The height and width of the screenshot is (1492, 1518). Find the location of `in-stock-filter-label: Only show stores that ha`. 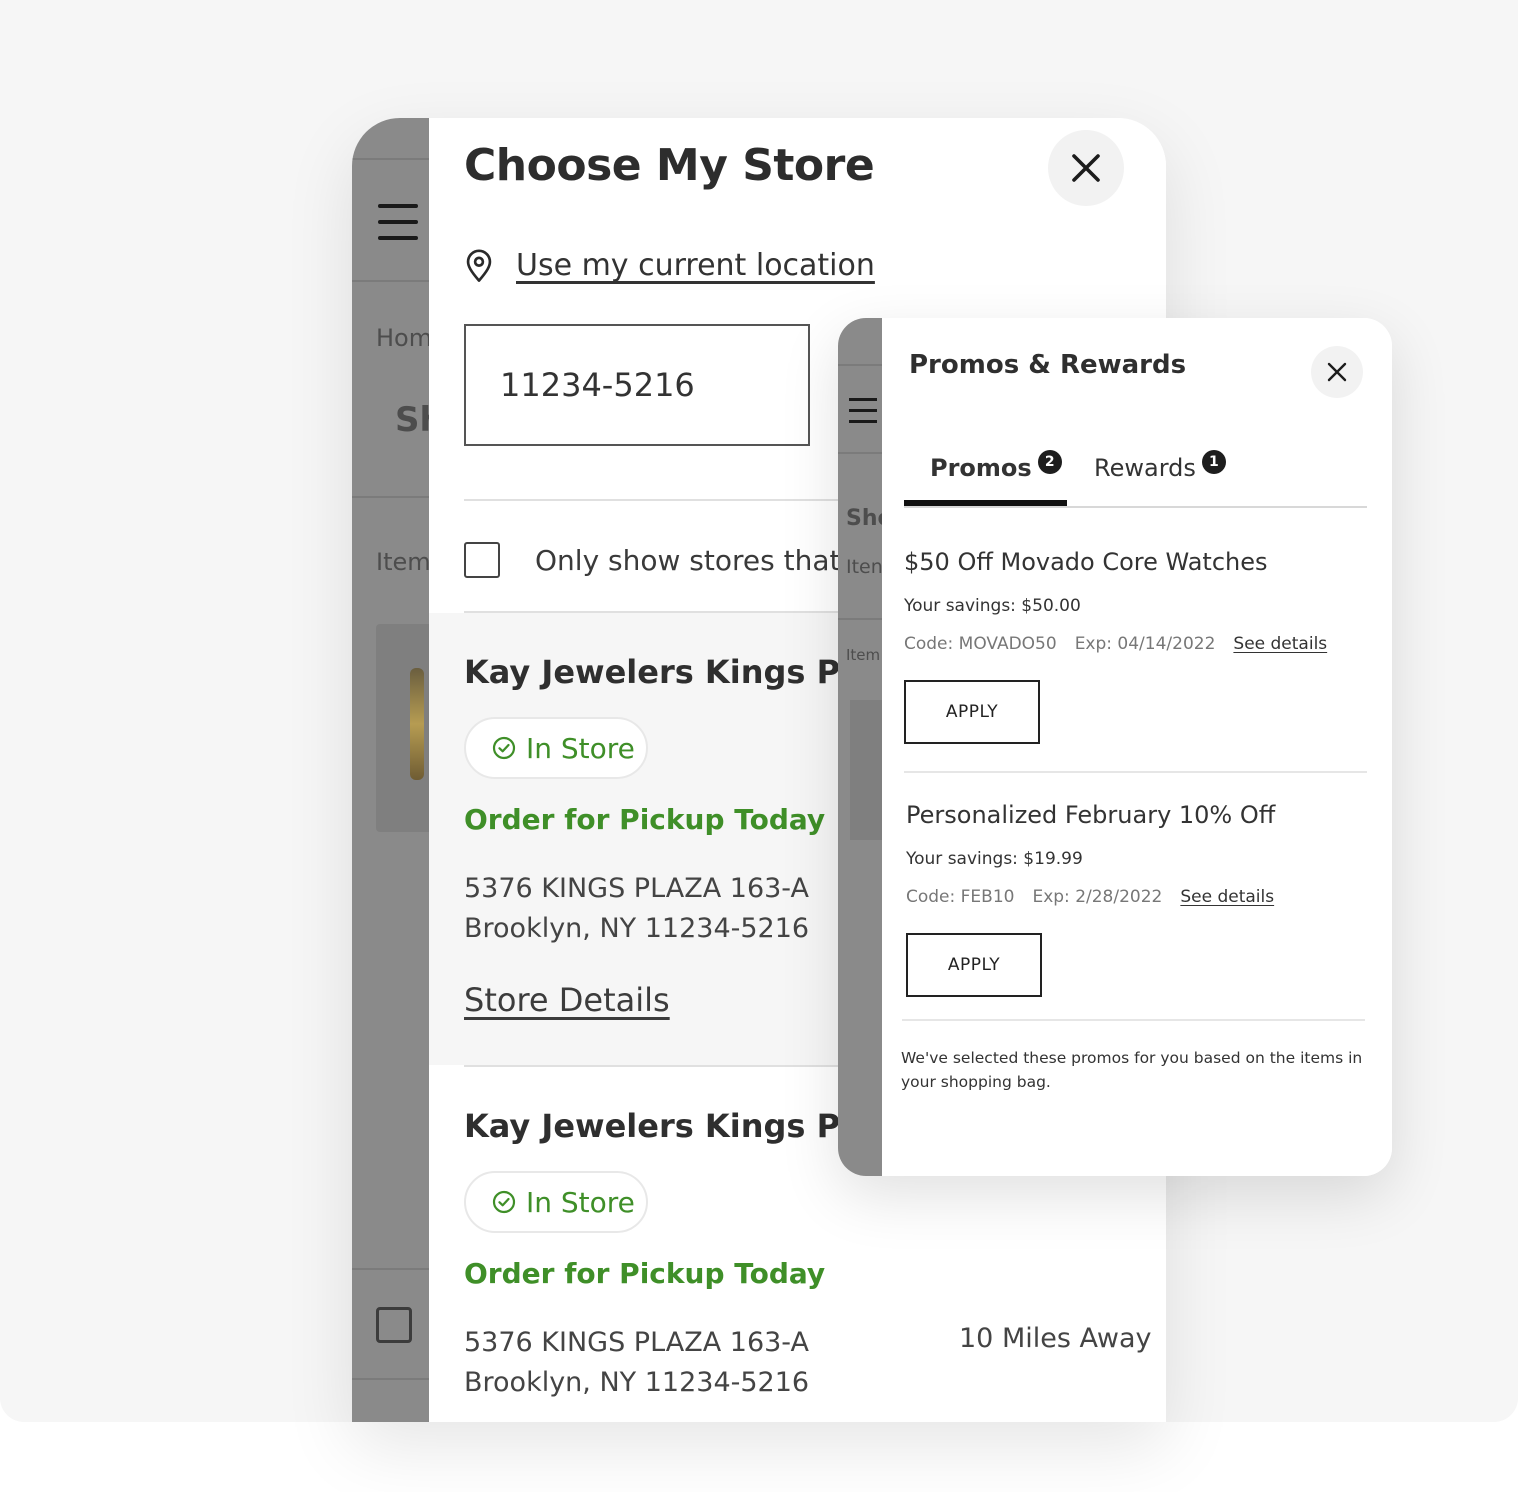

in-stock-filter-label: Only show stores that ha is located at coordinates (710, 560).